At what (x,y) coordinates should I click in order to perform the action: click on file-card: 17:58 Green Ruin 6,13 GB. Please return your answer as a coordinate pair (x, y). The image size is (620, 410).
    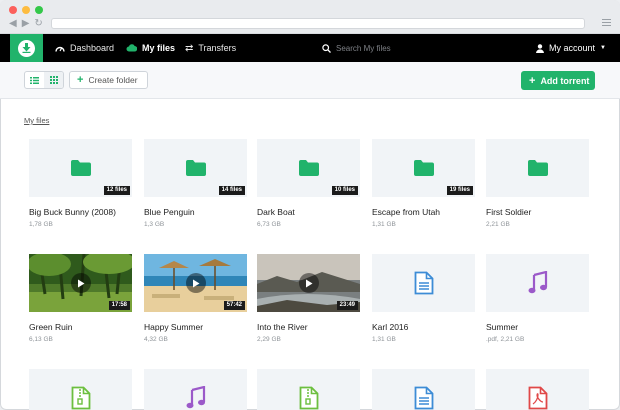
    Looking at the image, I should click on (80, 298).